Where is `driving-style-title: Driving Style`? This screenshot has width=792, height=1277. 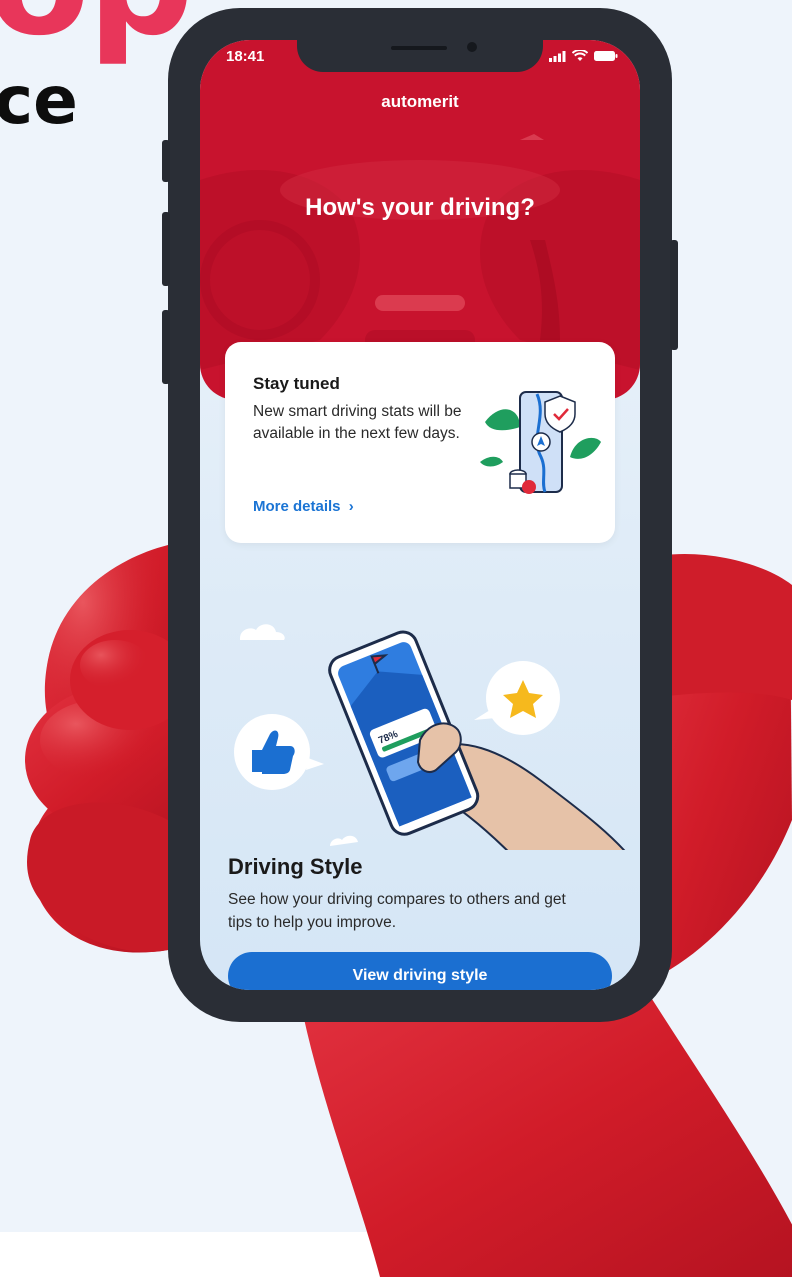
driving-style-title: Driving Style is located at coordinates (295, 866).